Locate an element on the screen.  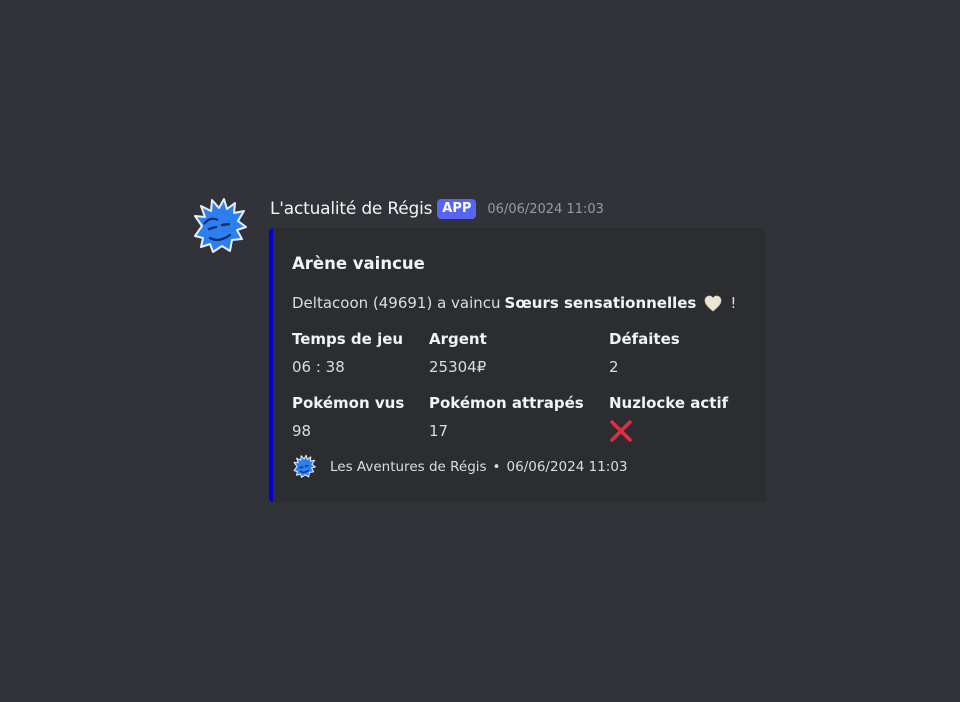
field-value: 17 is located at coordinates (439, 431).